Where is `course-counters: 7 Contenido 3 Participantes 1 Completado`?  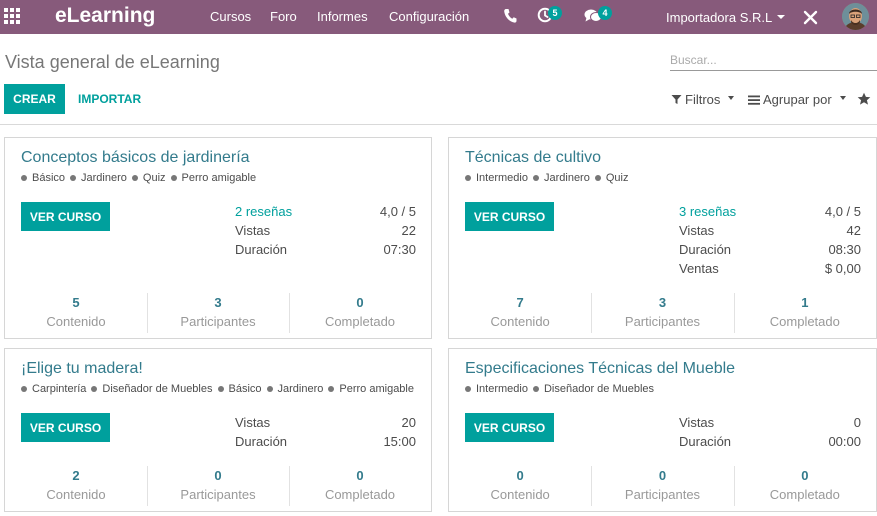 course-counters: 7 Contenido 3 Participantes 1 Completado is located at coordinates (662, 313).